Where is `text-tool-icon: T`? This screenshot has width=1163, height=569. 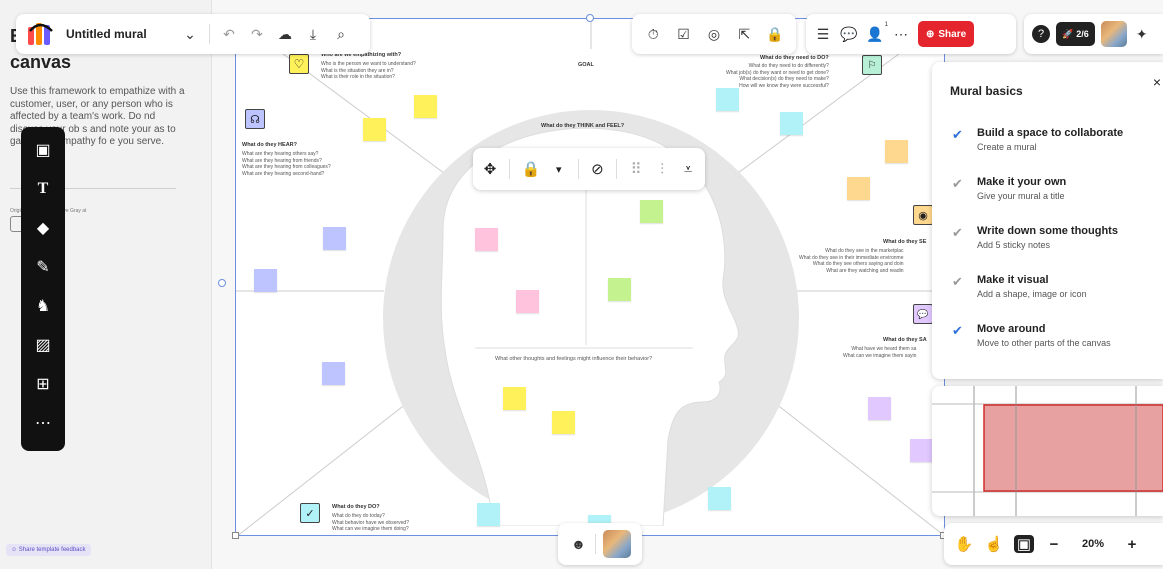
text-tool-icon: T is located at coordinates (43, 189).